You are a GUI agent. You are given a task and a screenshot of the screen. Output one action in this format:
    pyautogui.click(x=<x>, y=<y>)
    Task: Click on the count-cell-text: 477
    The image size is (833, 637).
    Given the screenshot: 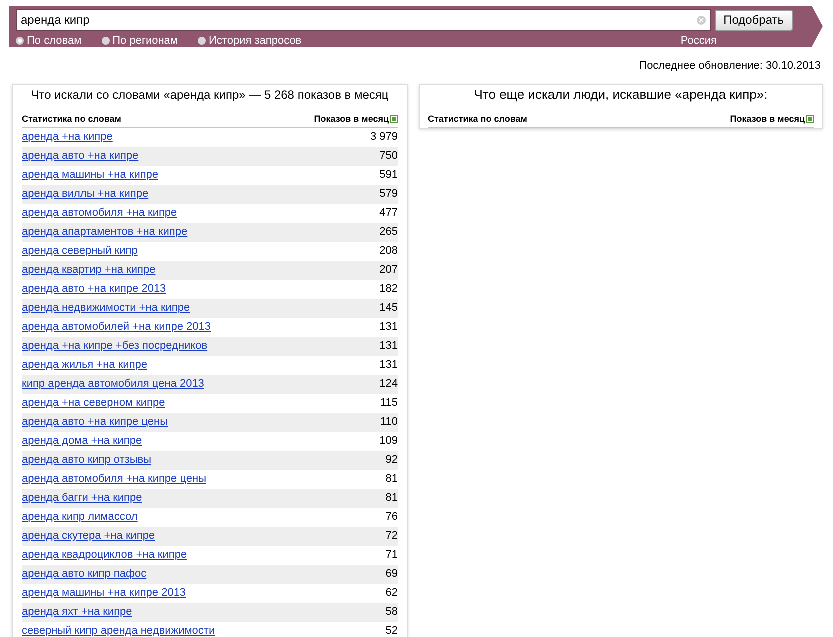 What is the action you would take?
    pyautogui.click(x=389, y=214)
    